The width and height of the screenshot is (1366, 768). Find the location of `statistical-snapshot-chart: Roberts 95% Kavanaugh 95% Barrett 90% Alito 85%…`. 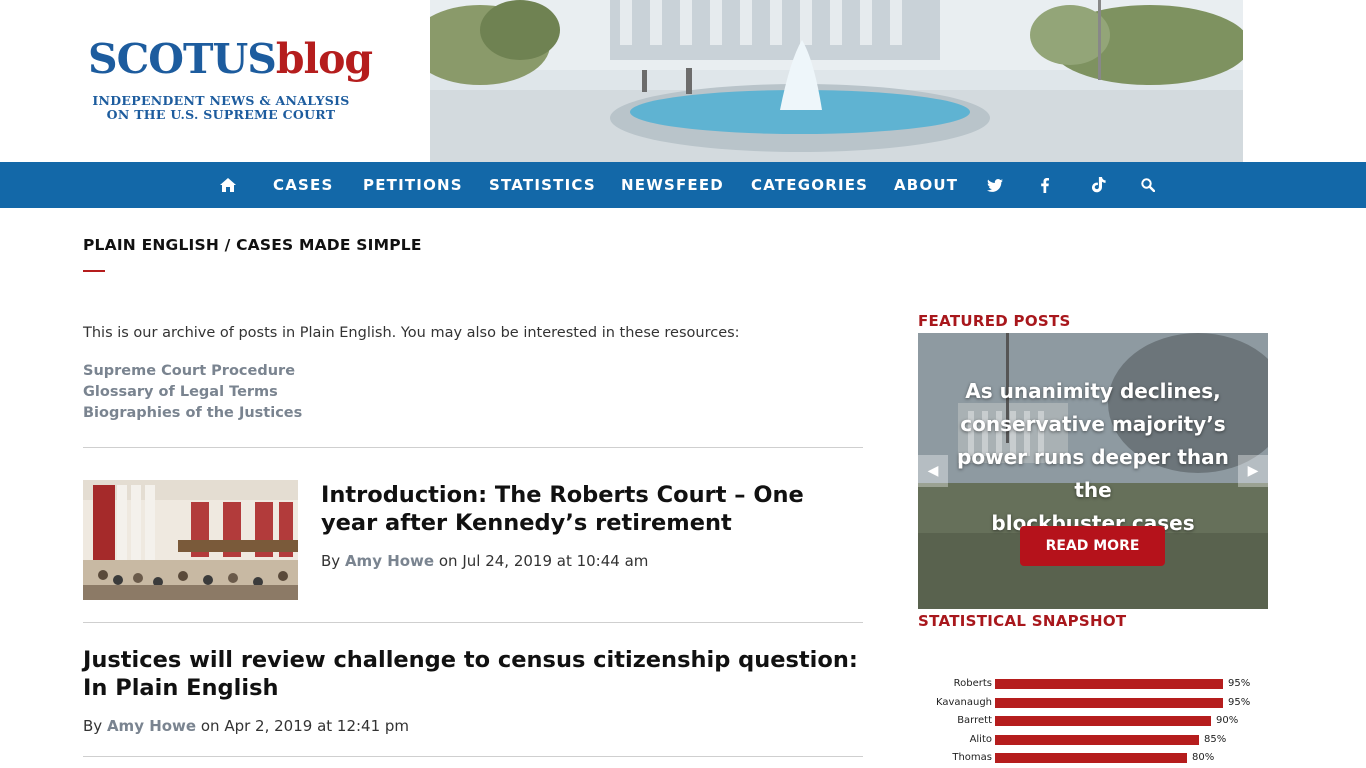

statistical-snapshot-chart: Roberts 95% Kavanaugh 95% Barrett 90% Alito 85%… is located at coordinates (1093, 719).